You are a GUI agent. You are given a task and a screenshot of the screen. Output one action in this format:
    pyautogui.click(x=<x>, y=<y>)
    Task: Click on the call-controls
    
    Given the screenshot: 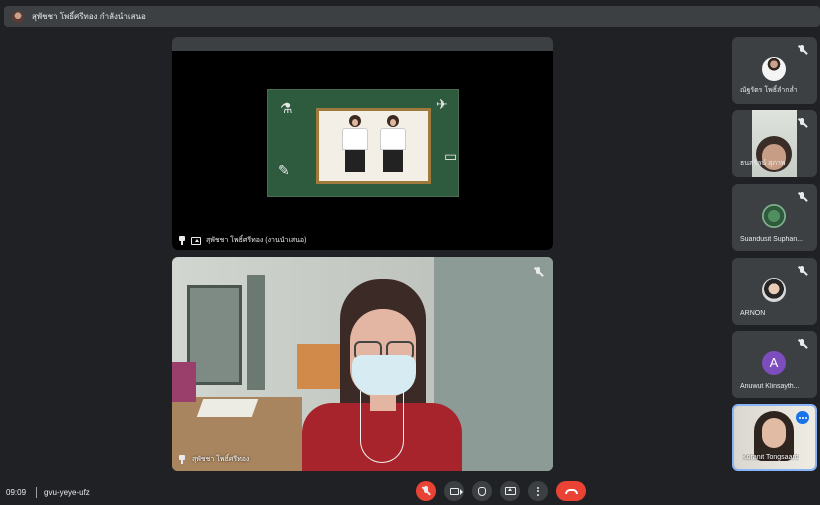 What is the action you would take?
    pyautogui.click(x=501, y=491)
    